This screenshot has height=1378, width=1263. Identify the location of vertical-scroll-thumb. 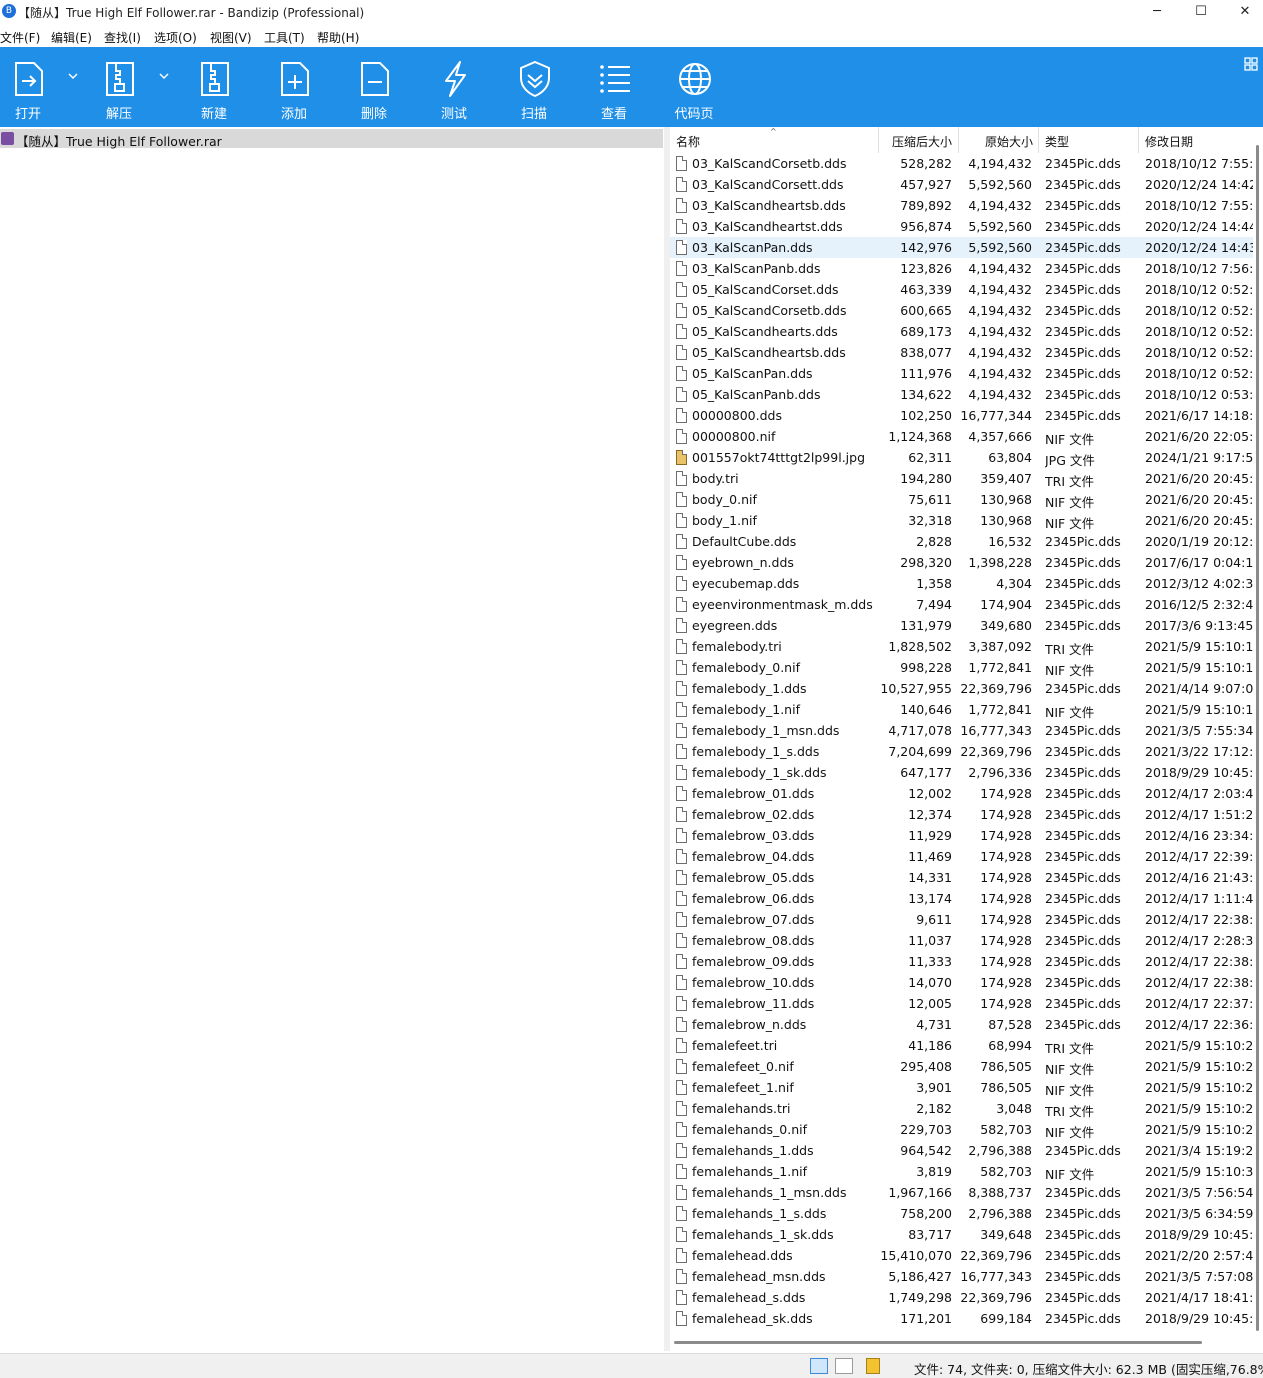
(1257, 738).